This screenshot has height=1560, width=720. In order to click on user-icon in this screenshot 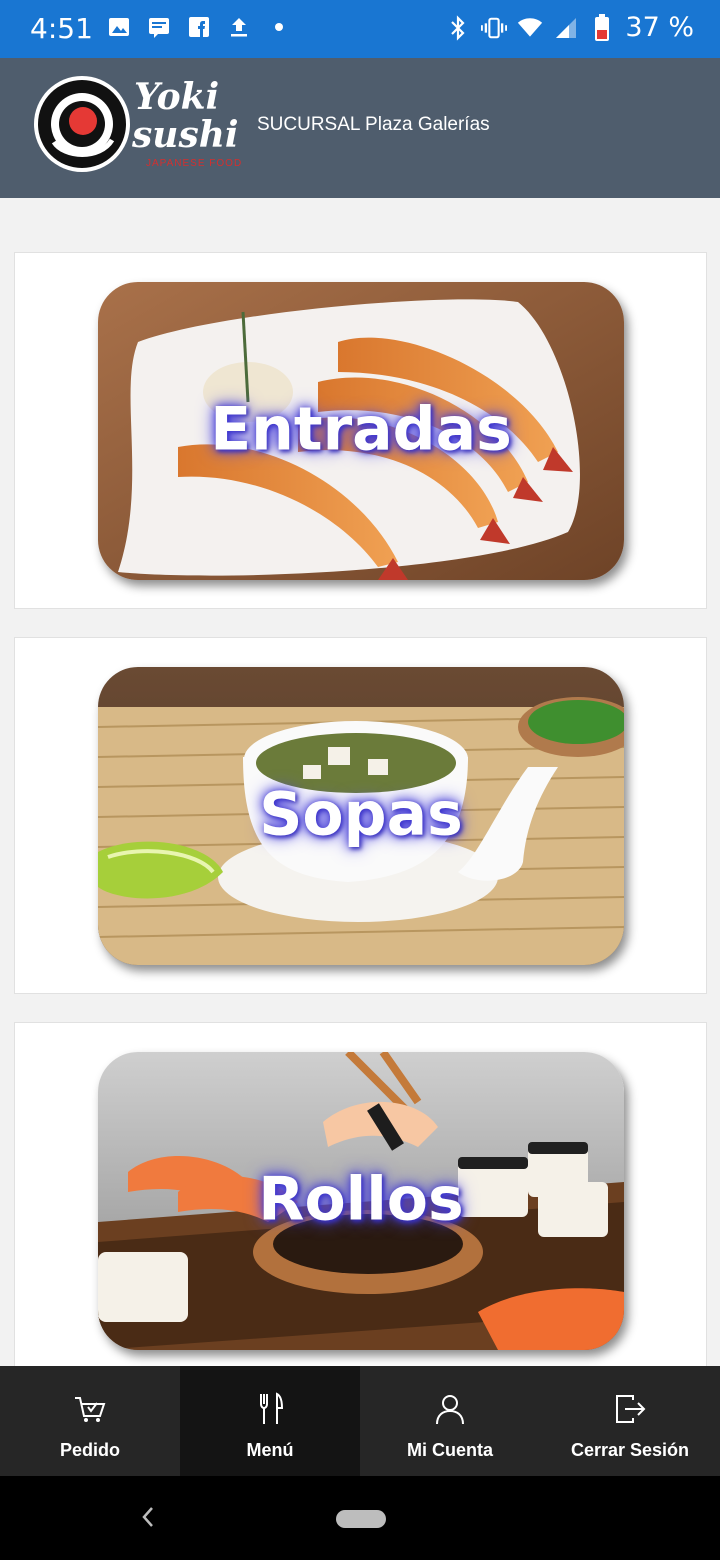, I will do `click(450, 1409)`.